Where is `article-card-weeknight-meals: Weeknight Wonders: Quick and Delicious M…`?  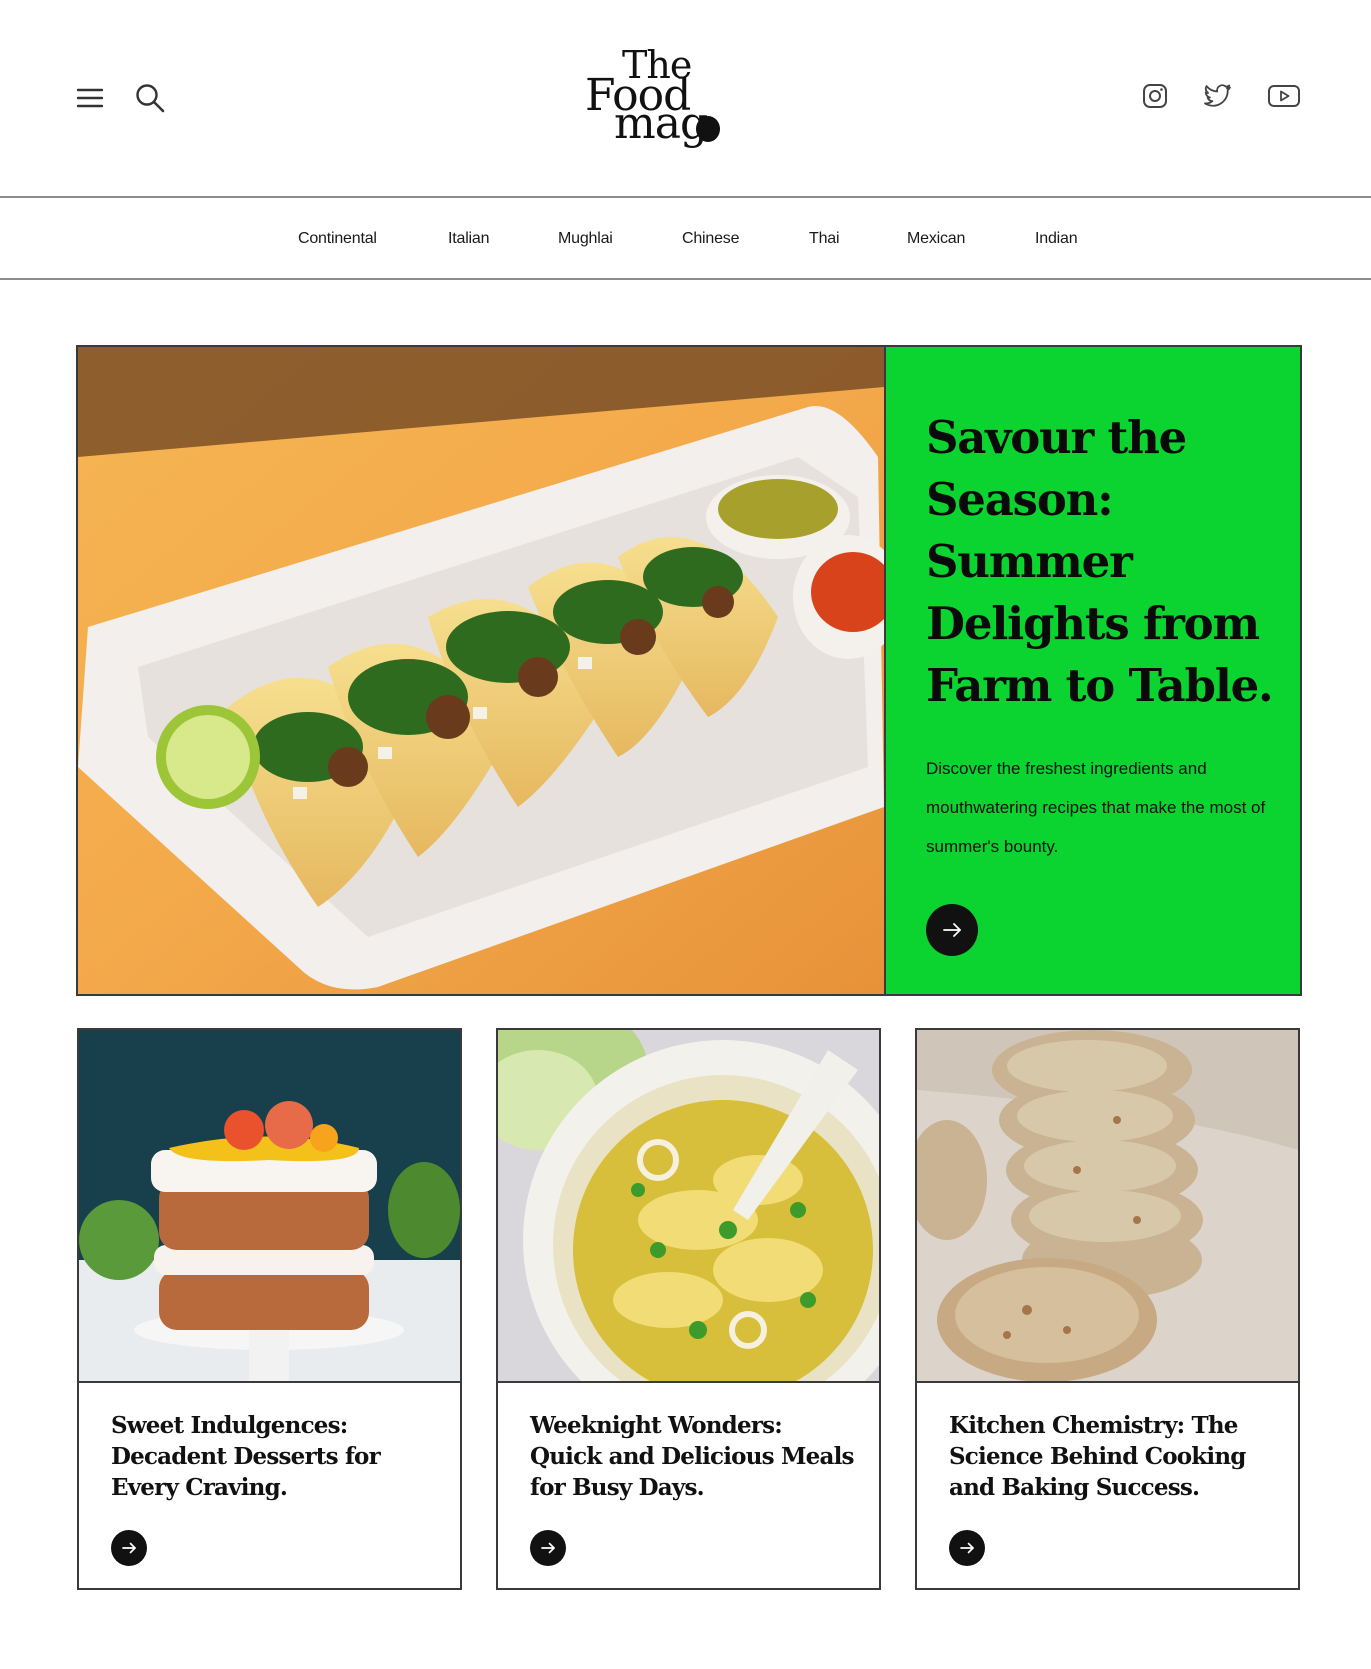
article-card-weeknight-meals: Weeknight Wonders: Quick and Delicious M… is located at coordinates (688, 1309).